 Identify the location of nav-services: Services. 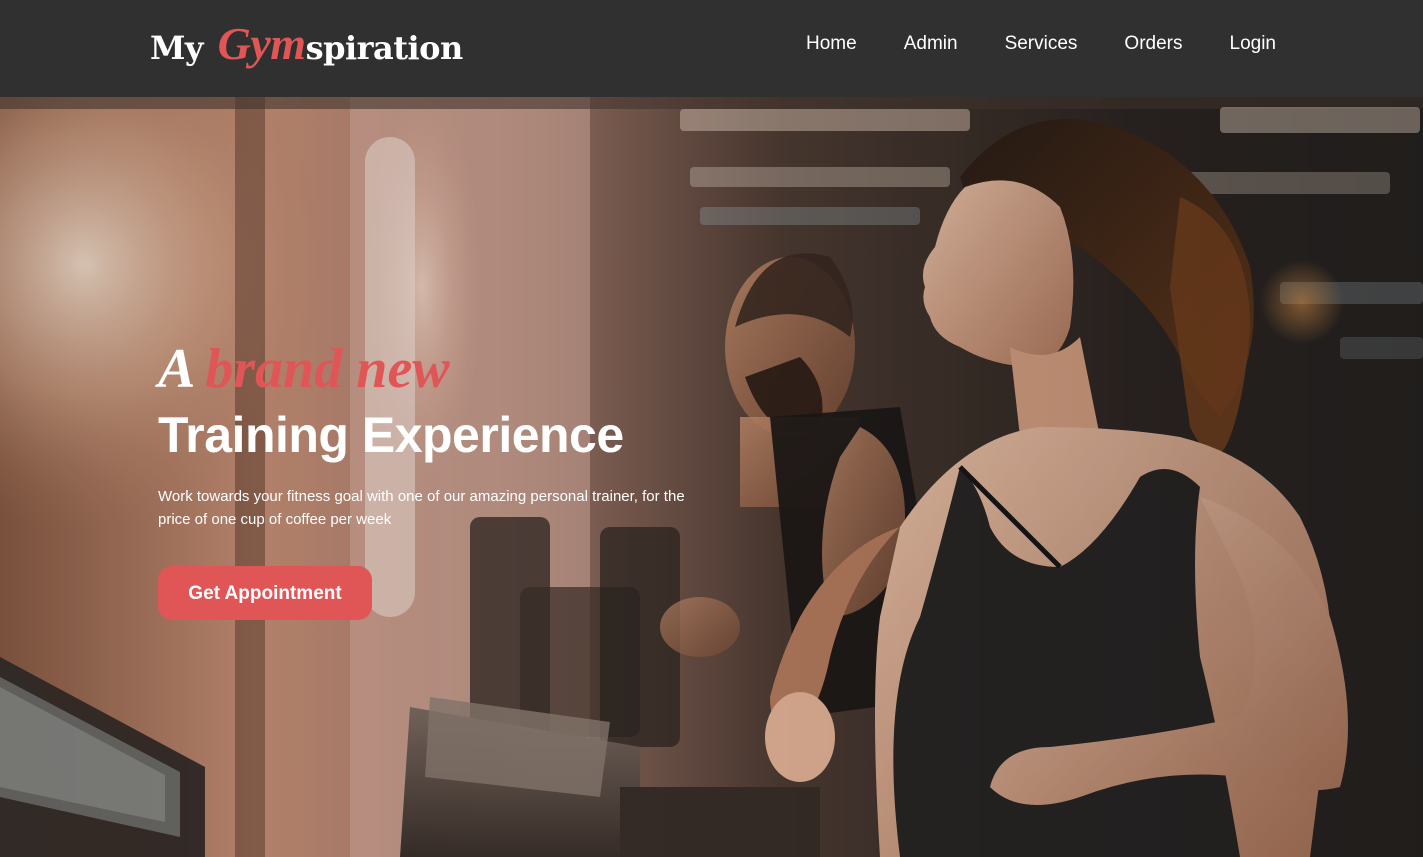
(1041, 44).